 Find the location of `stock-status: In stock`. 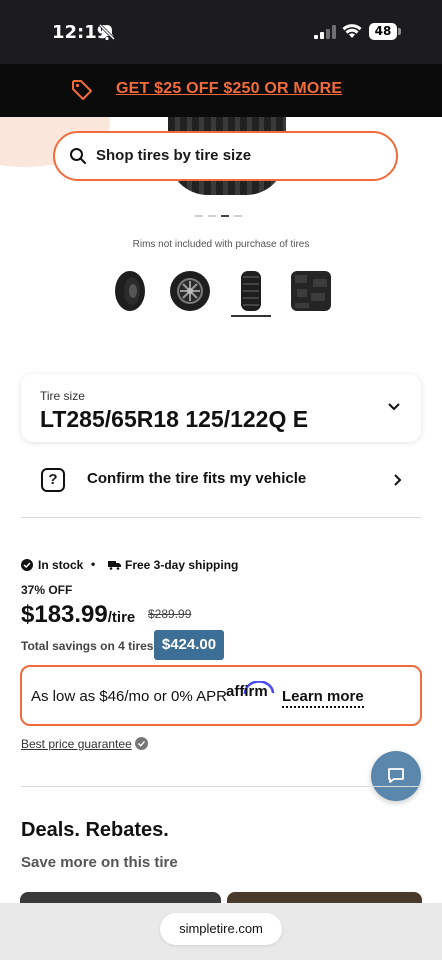

stock-status: In stock is located at coordinates (61, 565).